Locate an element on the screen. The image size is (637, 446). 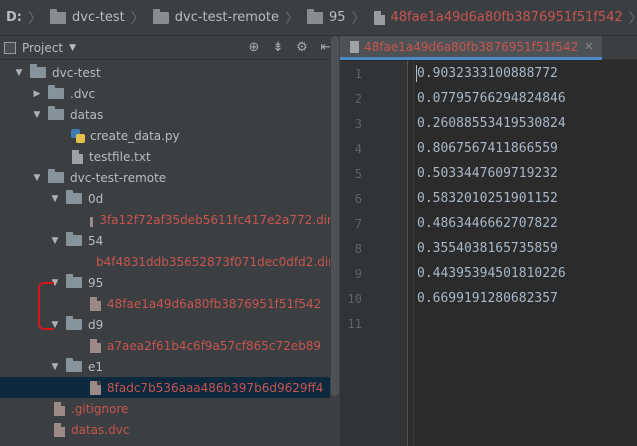
tree-item-datas-dvc: datas.dvc is located at coordinates (166, 429).